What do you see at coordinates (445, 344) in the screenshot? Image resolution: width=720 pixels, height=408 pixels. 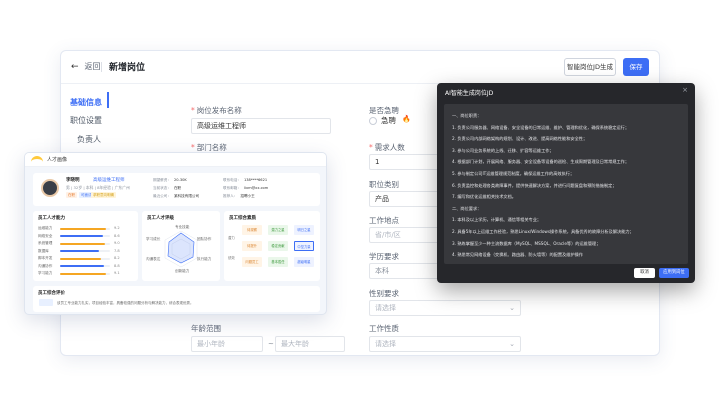 I see `nature-select: 请选择 ⌄` at bounding box center [445, 344].